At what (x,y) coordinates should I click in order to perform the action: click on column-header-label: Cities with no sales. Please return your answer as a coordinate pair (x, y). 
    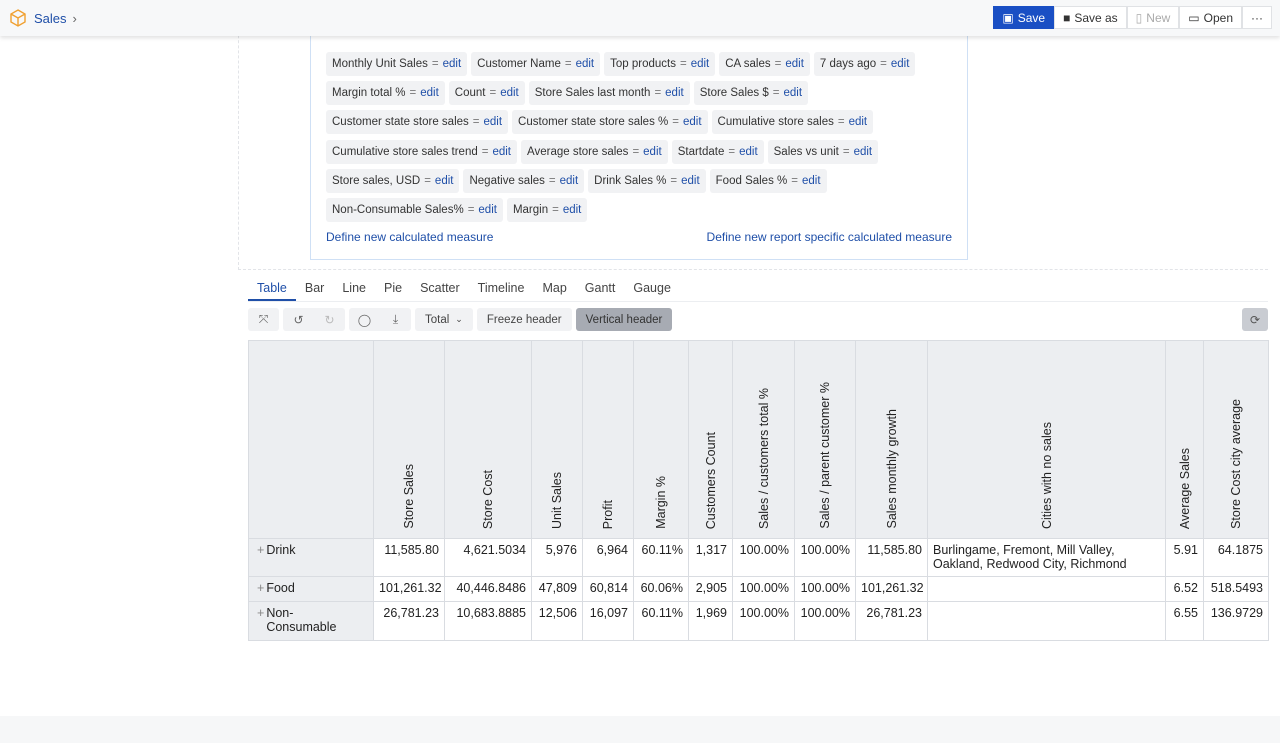
    Looking at the image, I should click on (1046, 475).